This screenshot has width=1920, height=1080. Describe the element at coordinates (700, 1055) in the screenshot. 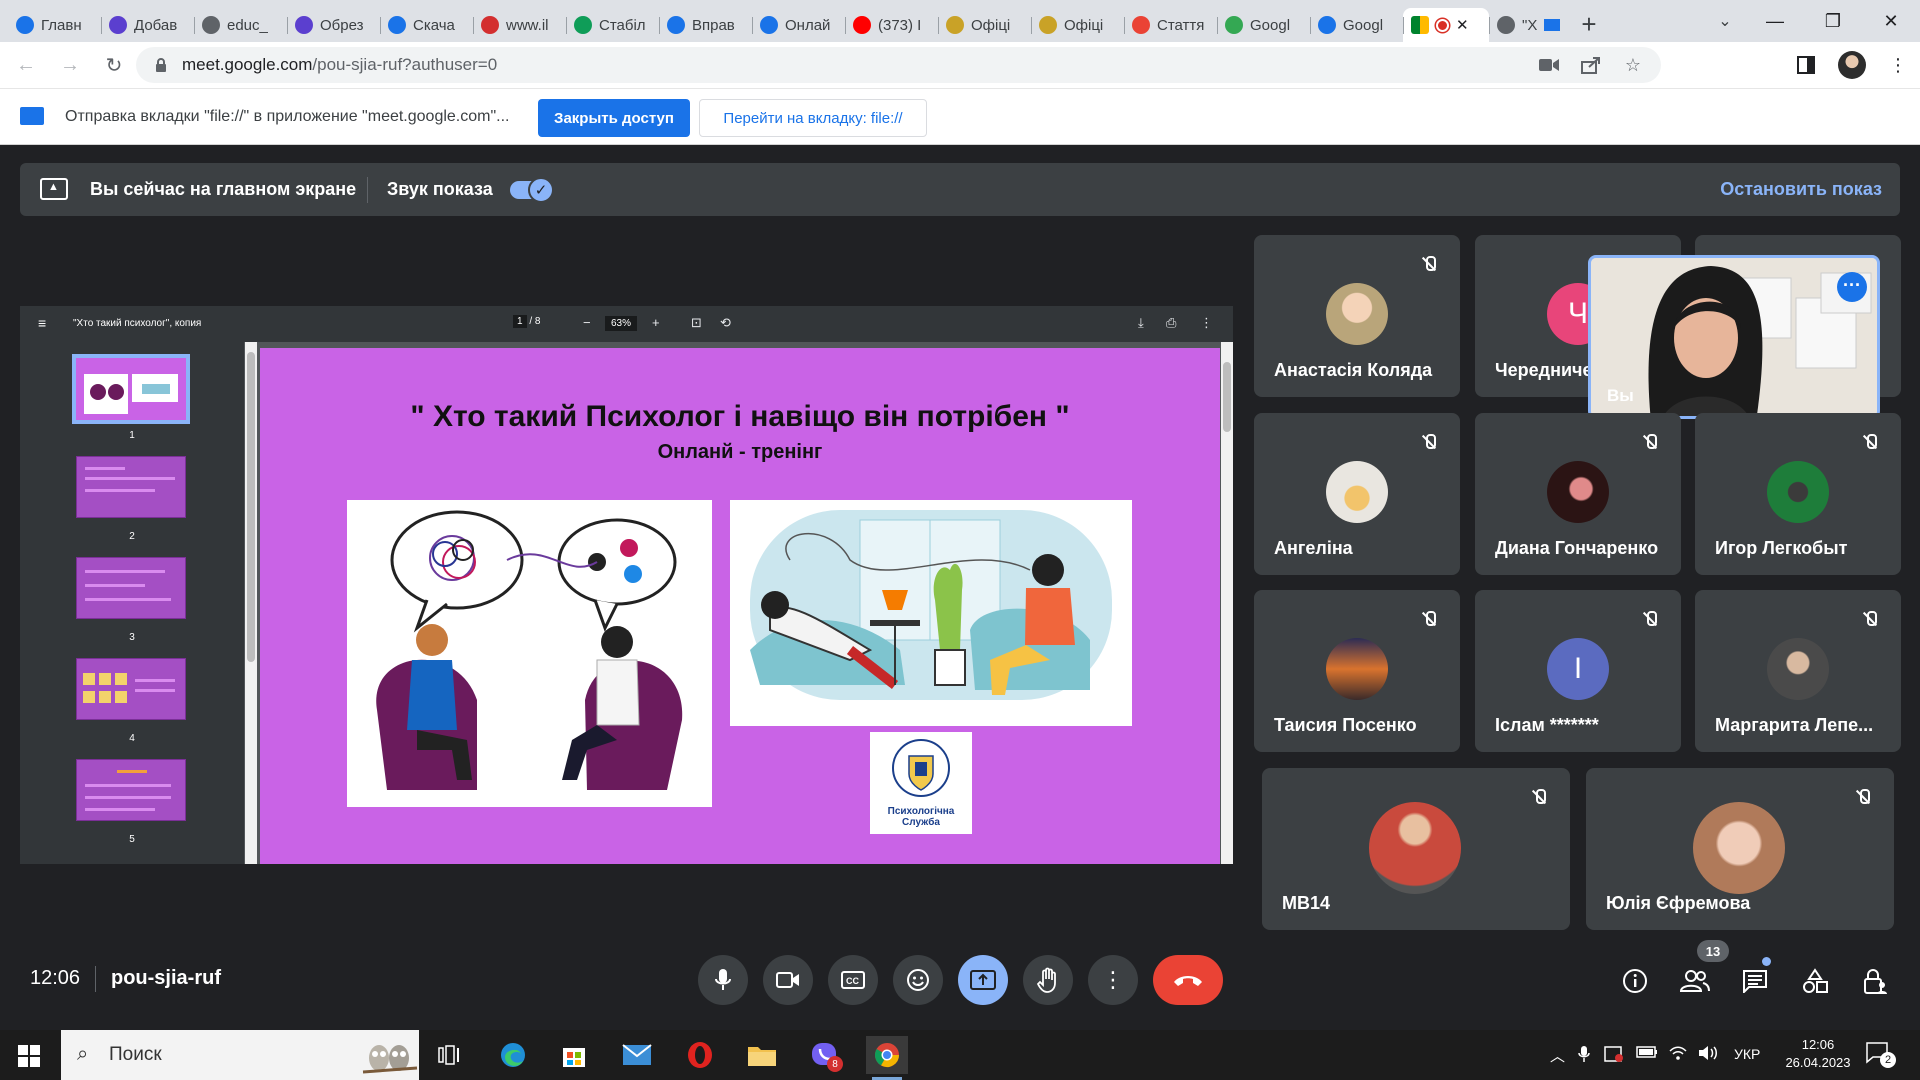

I see `taskbar-opera` at that location.